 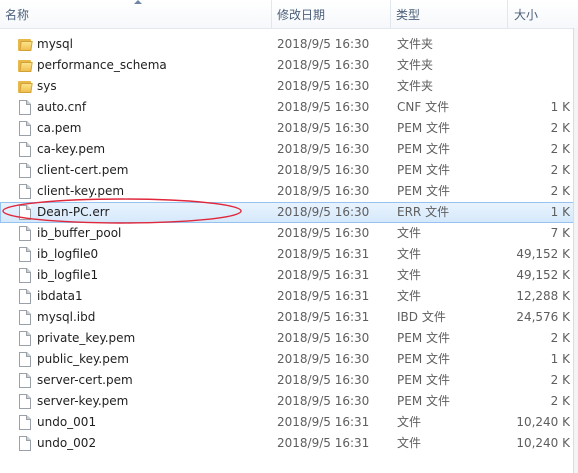 I want to click on column-header-size: 大小, so click(x=543, y=14).